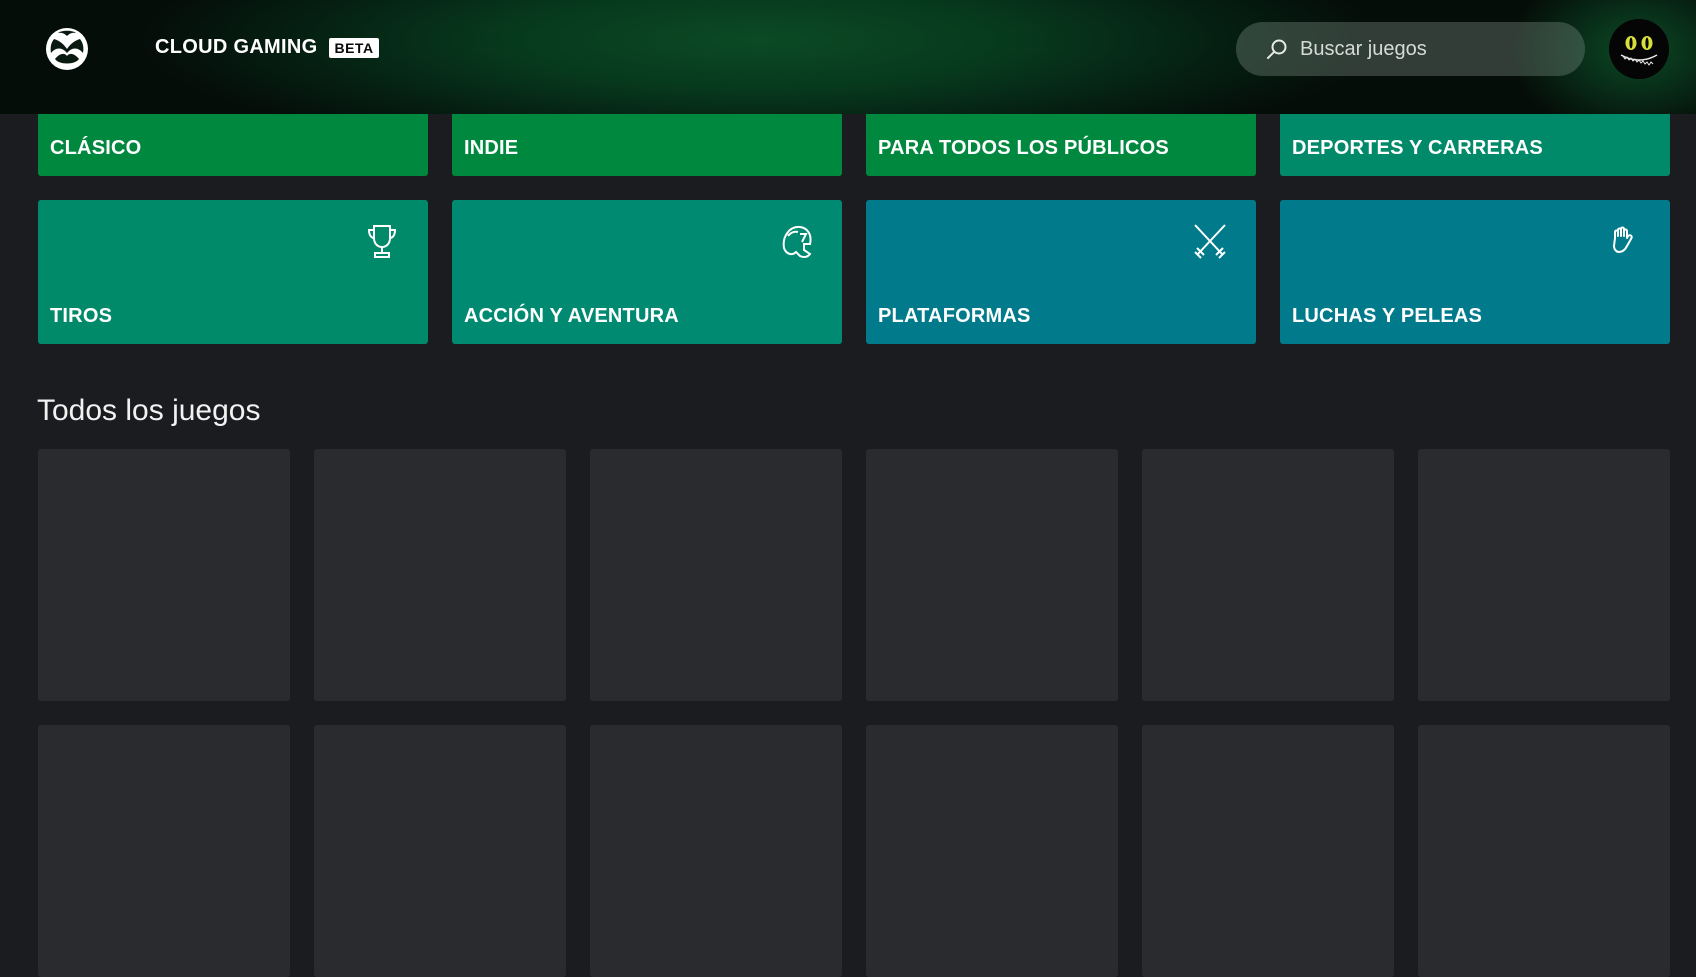 Image resolution: width=1696 pixels, height=977 pixels. I want to click on genre-label: INDIE, so click(491, 148).